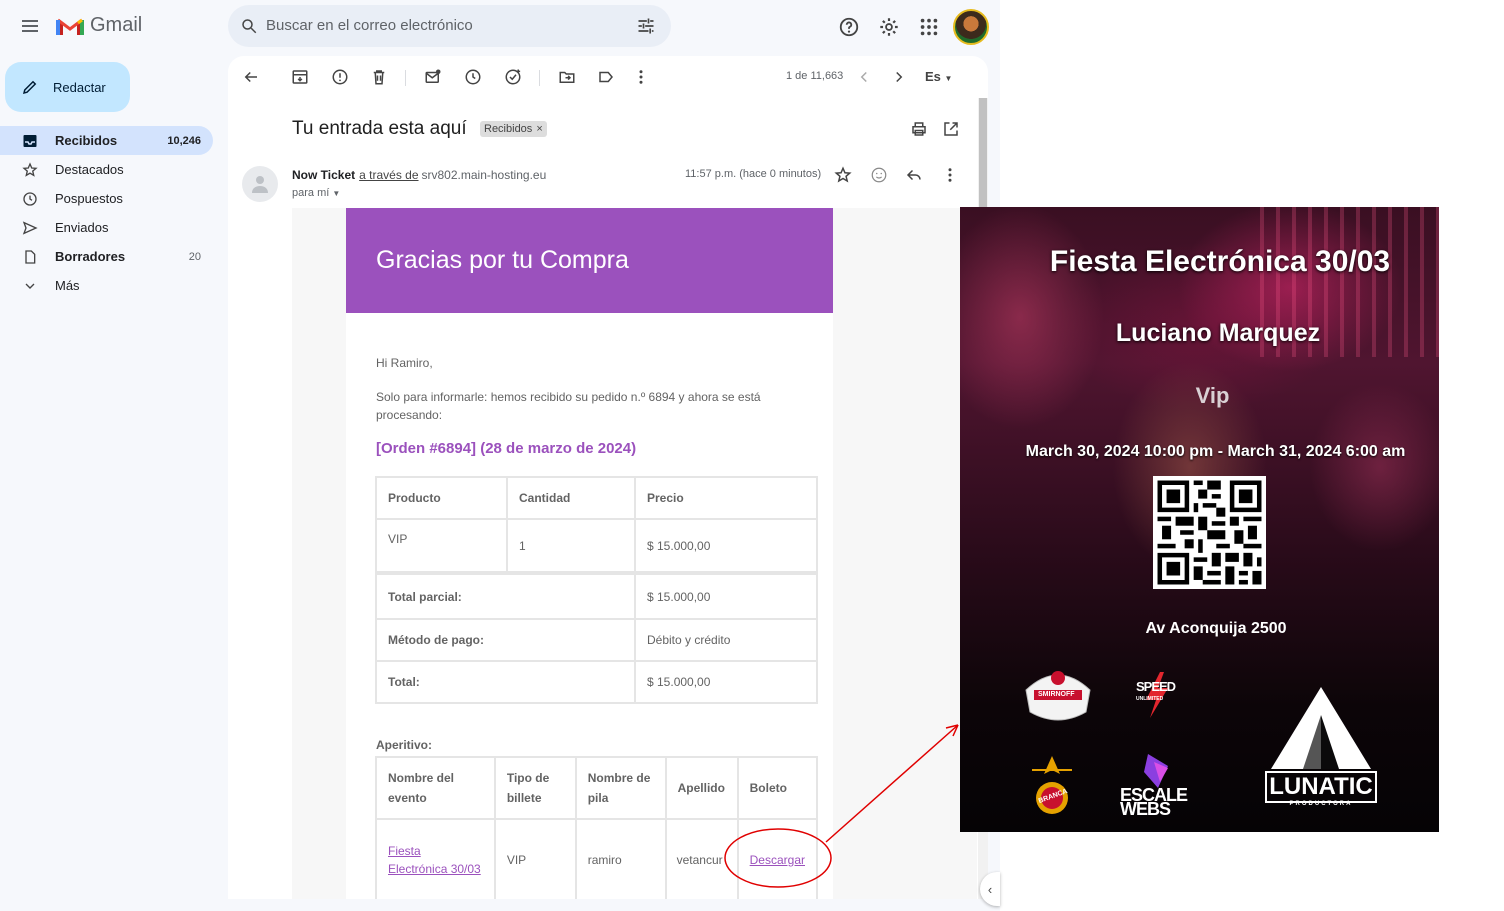 This screenshot has width=1504, height=911. What do you see at coordinates (879, 175) in the screenshot?
I see `emoji-reaction-icon` at bounding box center [879, 175].